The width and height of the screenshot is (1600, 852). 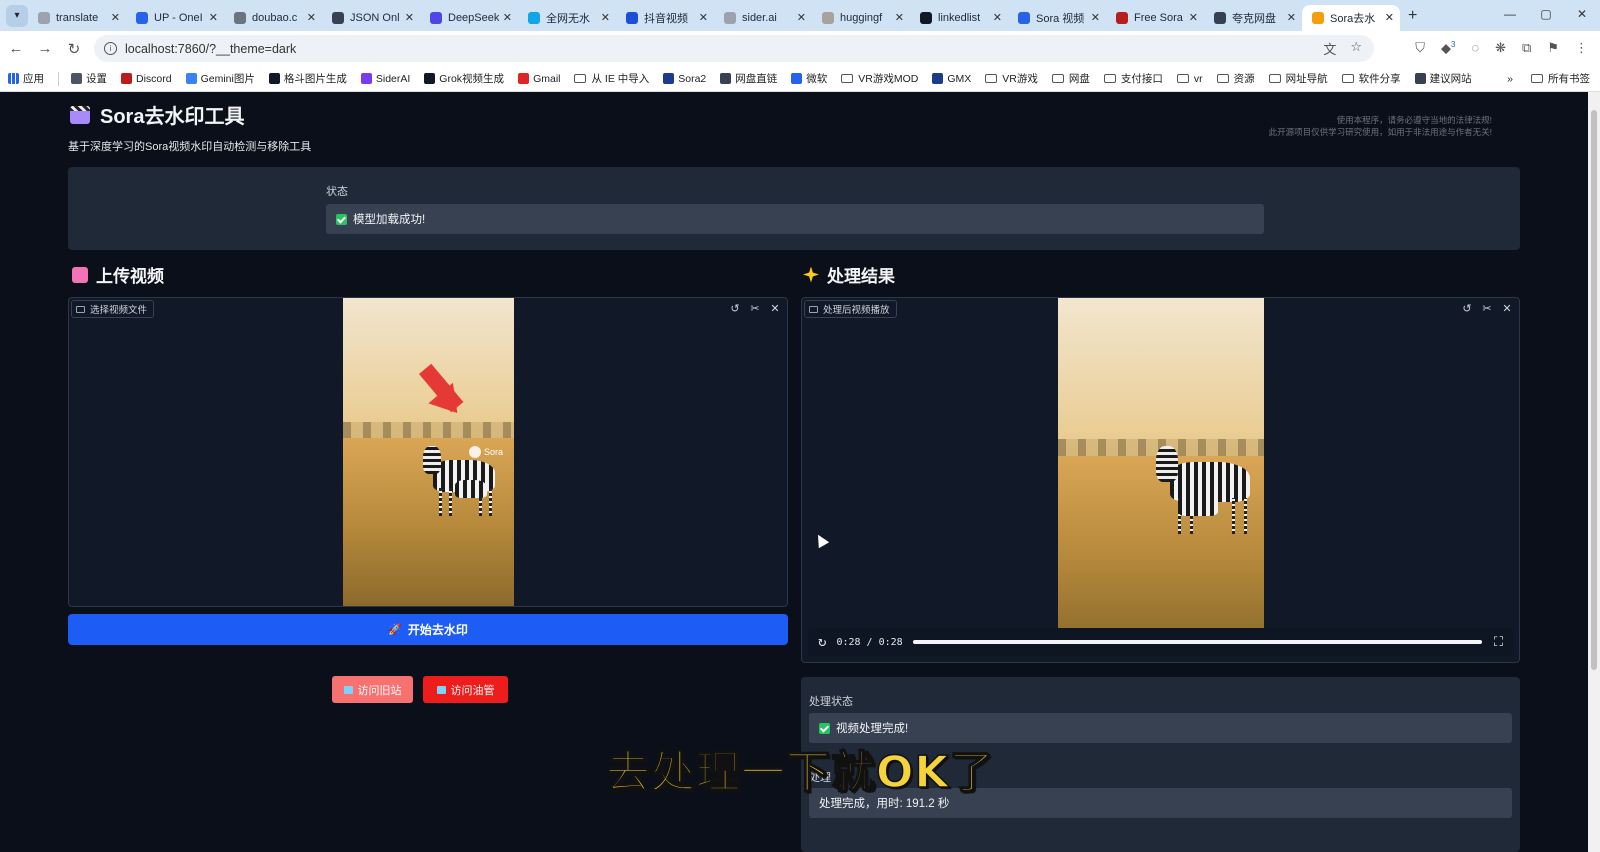 What do you see at coordinates (759, 17) in the screenshot?
I see `tab-title: sider.ai` at bounding box center [759, 17].